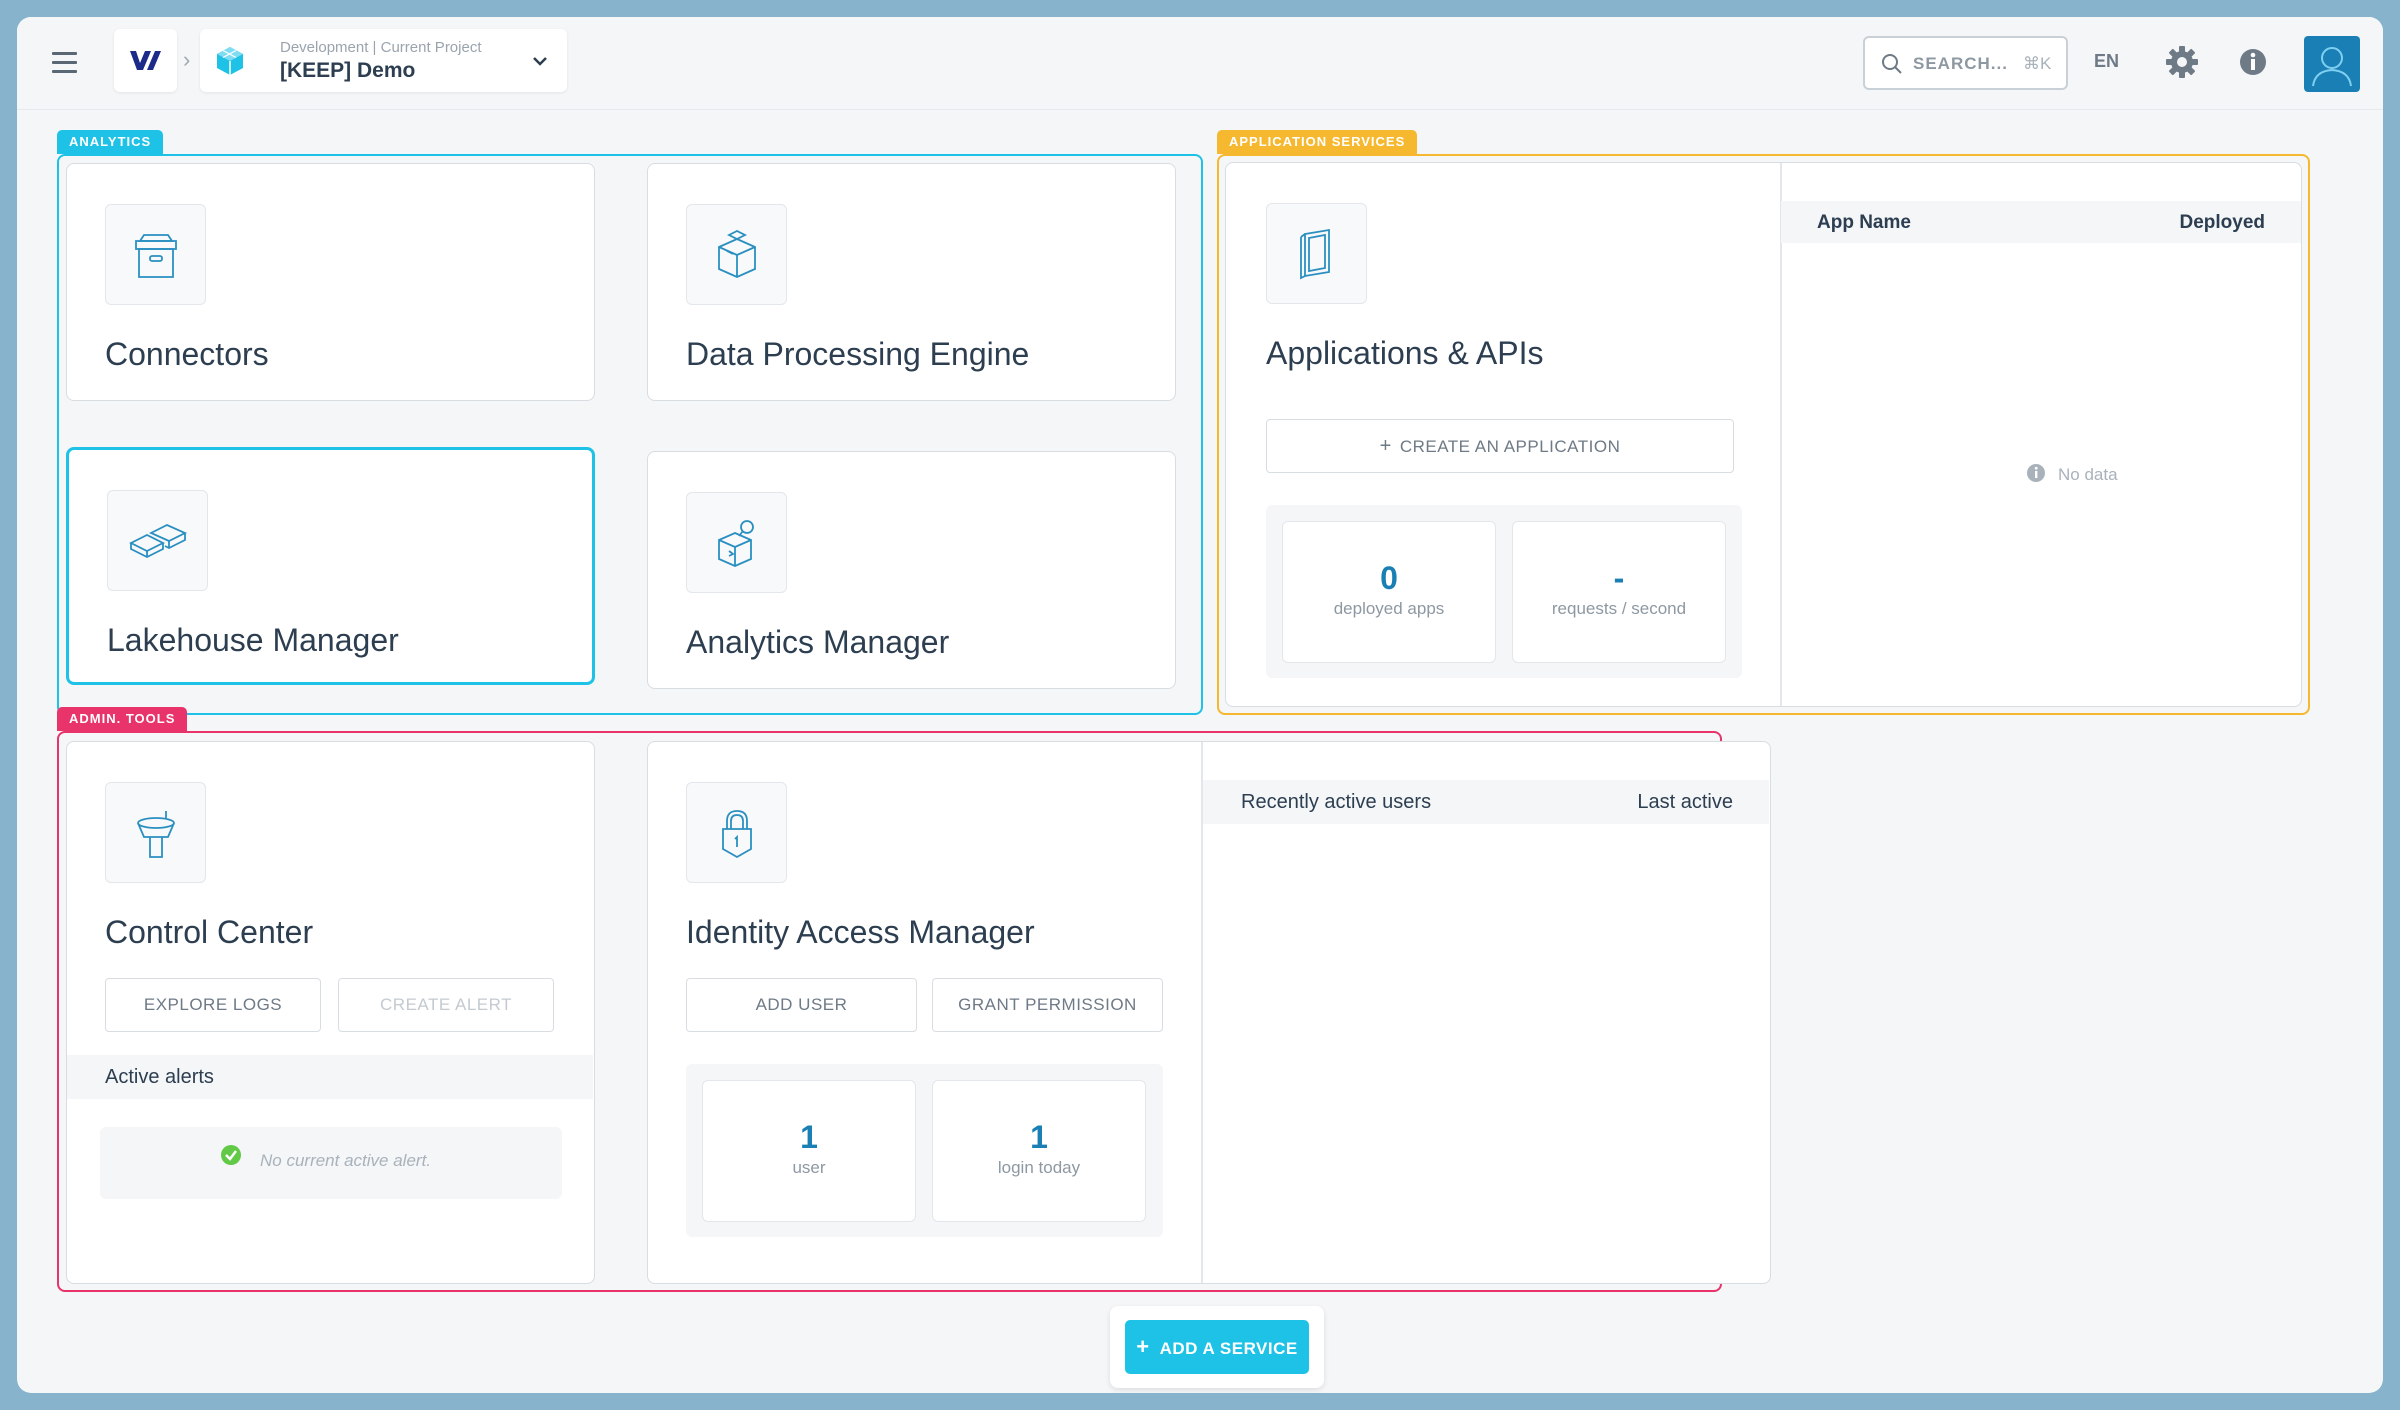 The image size is (2400, 1410). What do you see at coordinates (159, 1077) in the screenshot?
I see `active-alerts-label: Active alerts` at bounding box center [159, 1077].